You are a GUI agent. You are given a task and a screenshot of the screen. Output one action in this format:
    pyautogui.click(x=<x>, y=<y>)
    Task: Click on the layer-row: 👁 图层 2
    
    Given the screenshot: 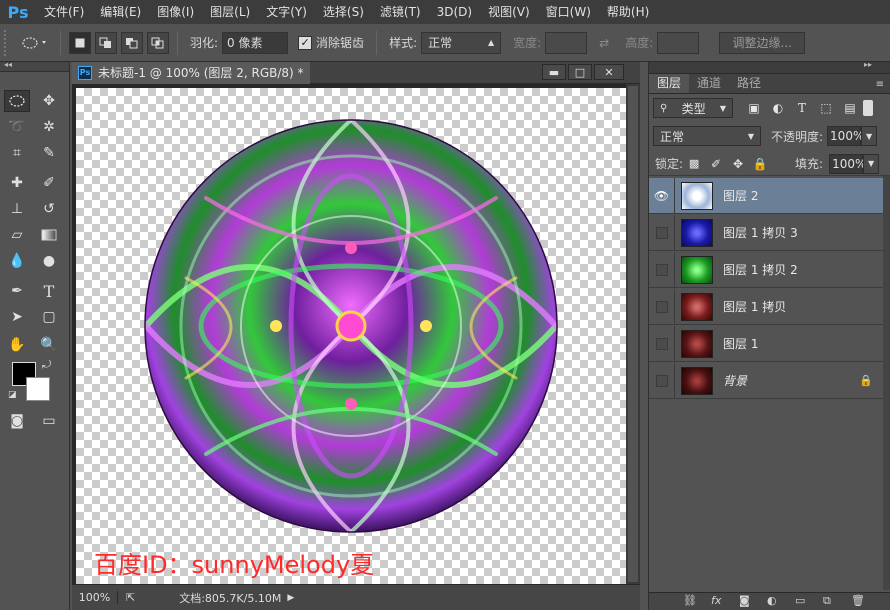 What is the action you would take?
    pyautogui.click(x=766, y=195)
    